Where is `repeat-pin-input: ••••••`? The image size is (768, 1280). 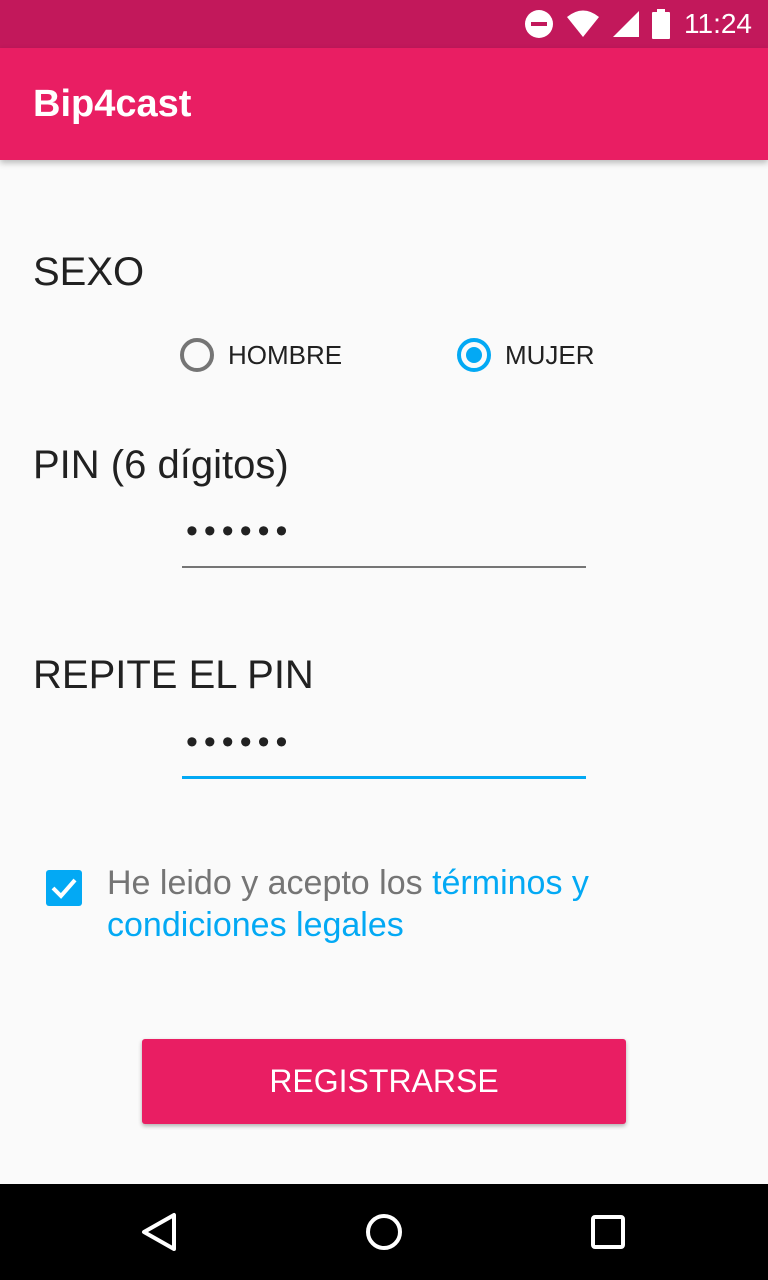 repeat-pin-input: •••••• is located at coordinates (384, 749).